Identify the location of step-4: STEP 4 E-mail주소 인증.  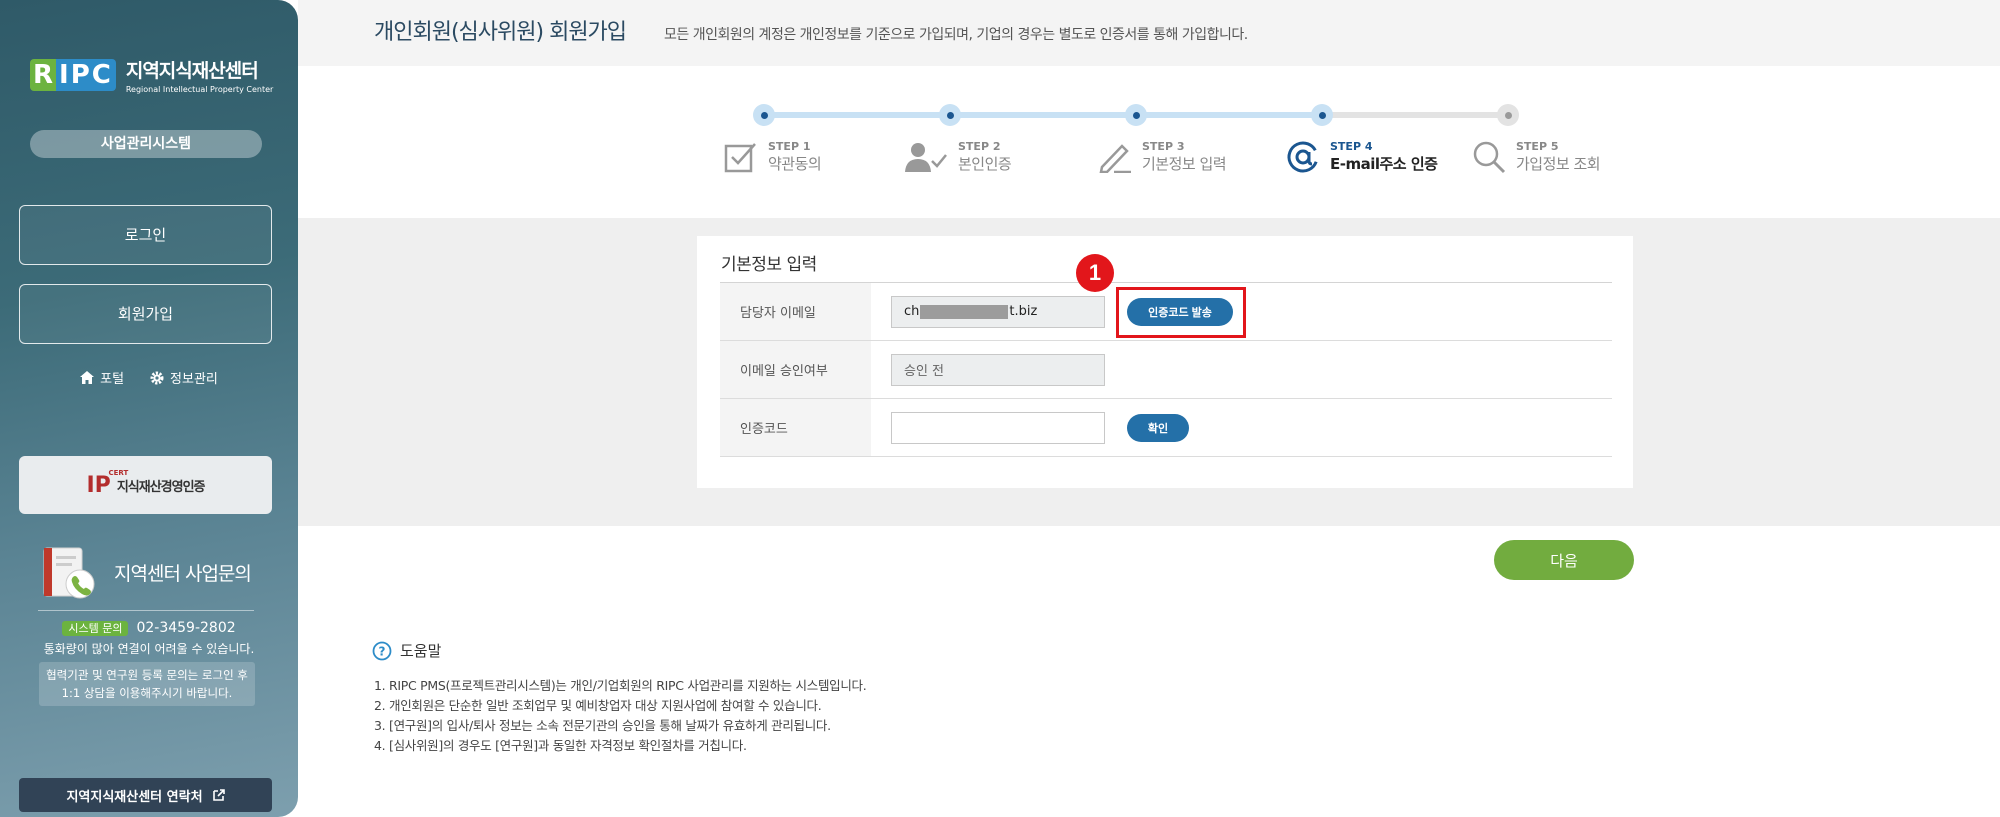
(1362, 157).